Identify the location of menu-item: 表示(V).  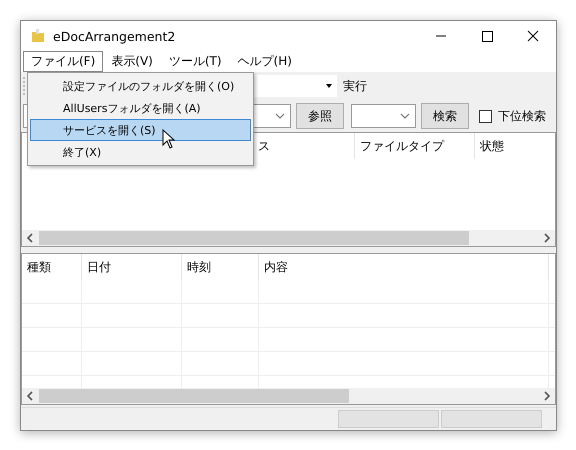
(132, 61).